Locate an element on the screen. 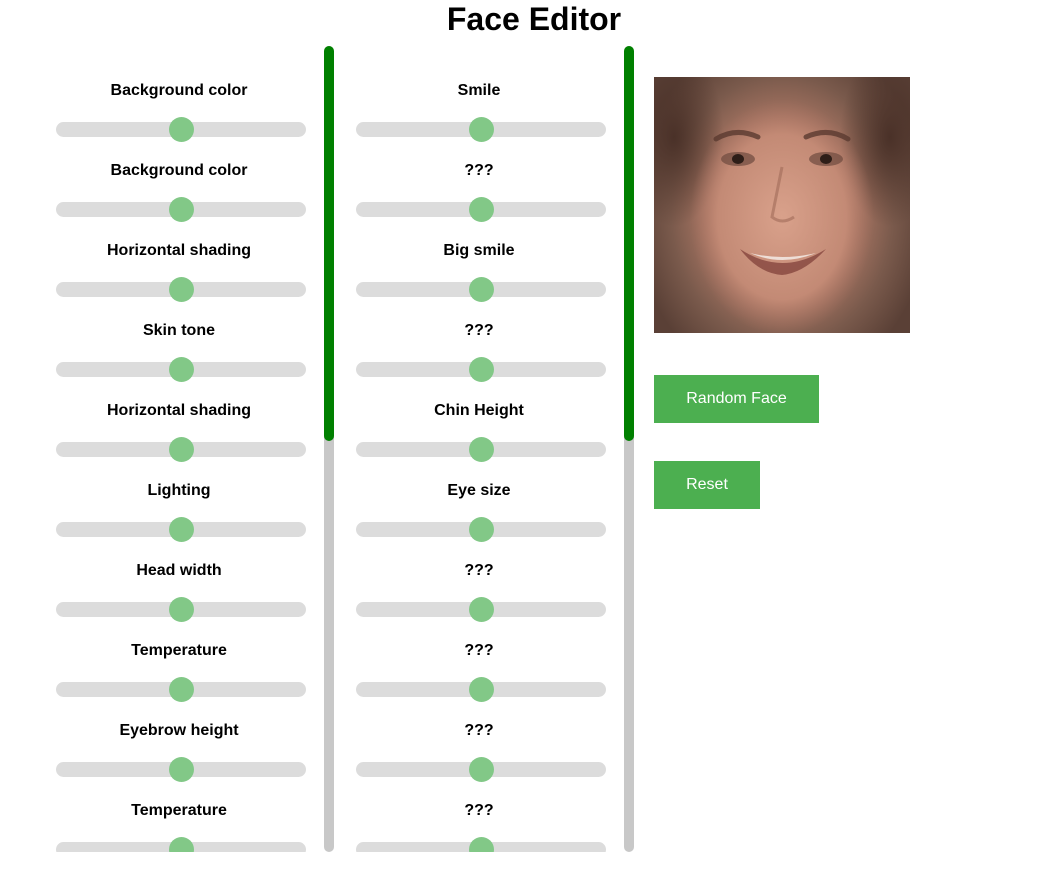 This screenshot has width=1047, height=874. scrollbar-thumb-middle is located at coordinates (629, 243).